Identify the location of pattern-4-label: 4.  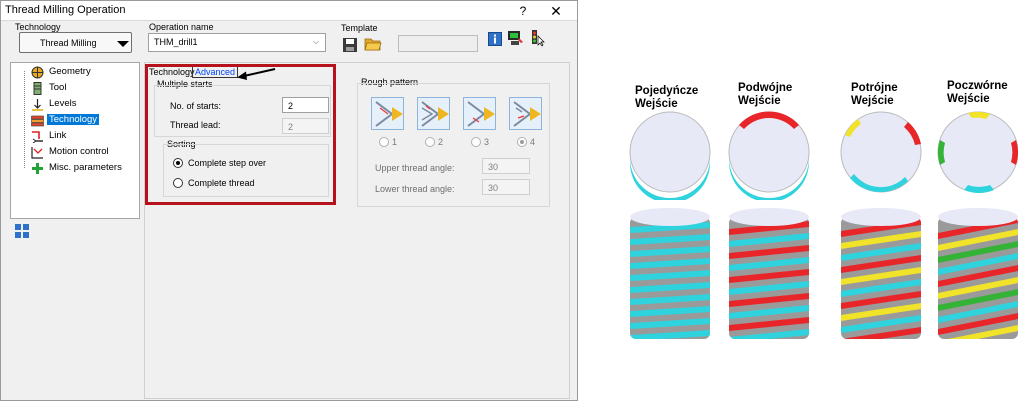
(533, 142).